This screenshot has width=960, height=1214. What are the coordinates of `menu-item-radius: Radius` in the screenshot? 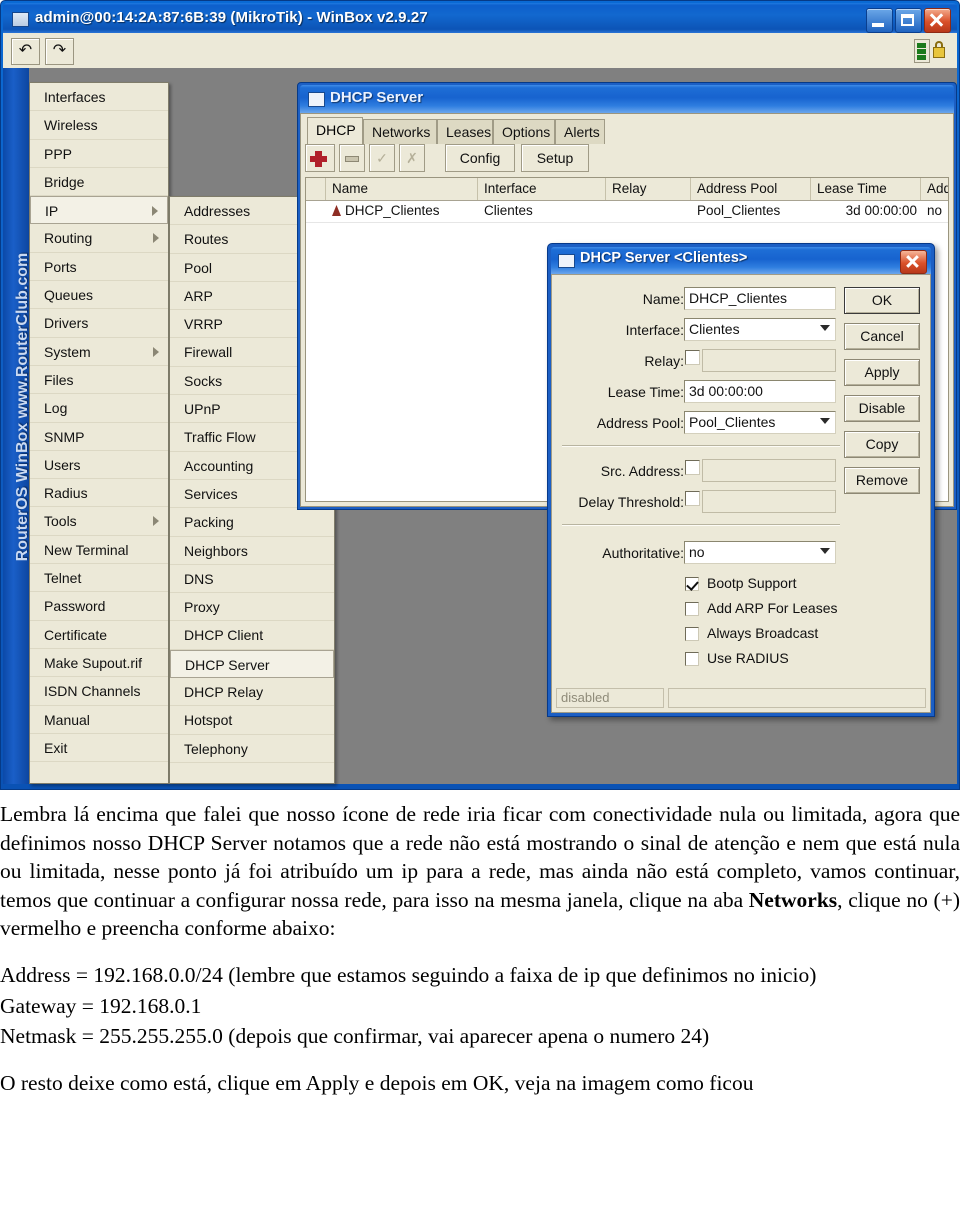 It's located at (99, 493).